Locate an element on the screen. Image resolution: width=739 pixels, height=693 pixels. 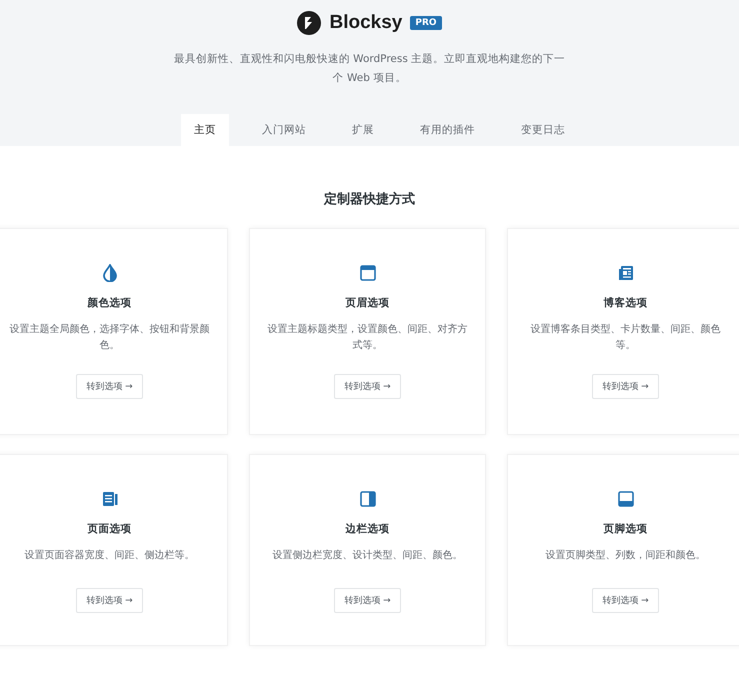
tab: 主页 is located at coordinates (205, 130).